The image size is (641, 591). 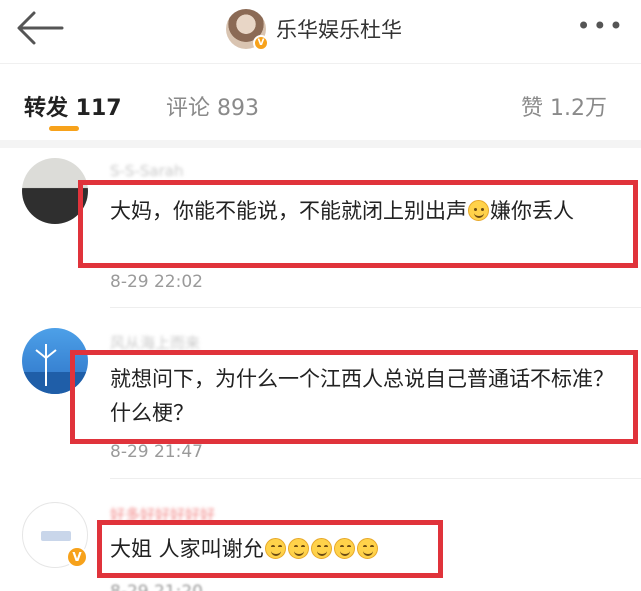 What do you see at coordinates (601, 26) in the screenshot?
I see `more-dots-icon: •••` at bounding box center [601, 26].